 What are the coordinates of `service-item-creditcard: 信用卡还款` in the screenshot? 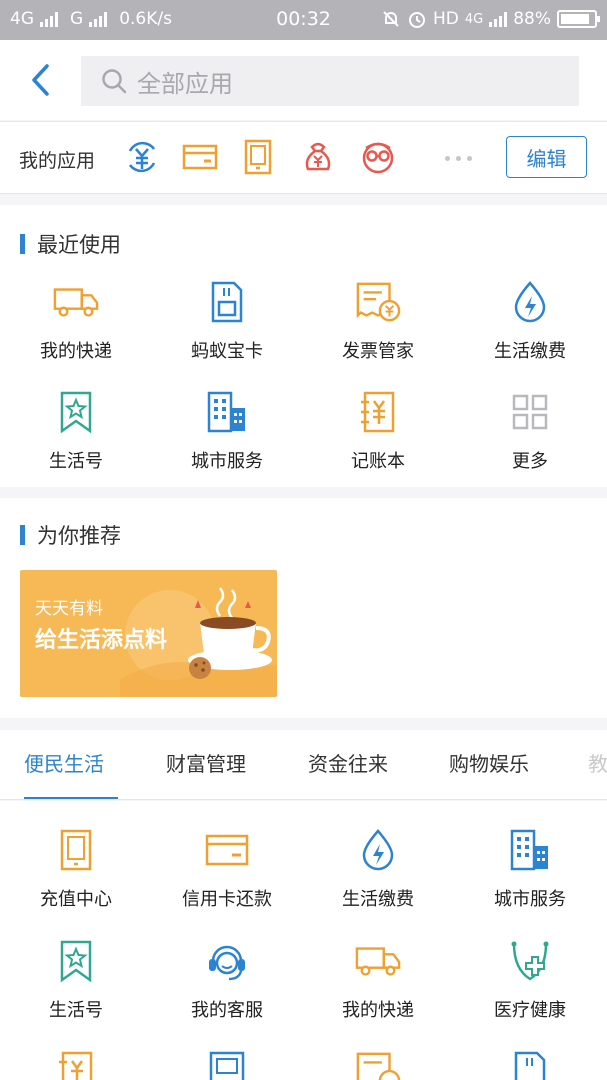 It's located at (227, 869).